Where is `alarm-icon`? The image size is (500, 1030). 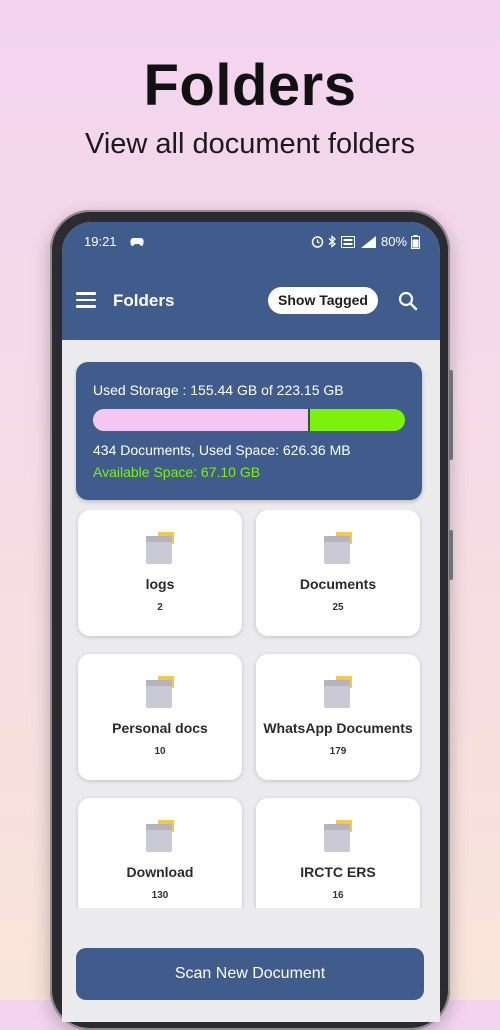 alarm-icon is located at coordinates (317, 242).